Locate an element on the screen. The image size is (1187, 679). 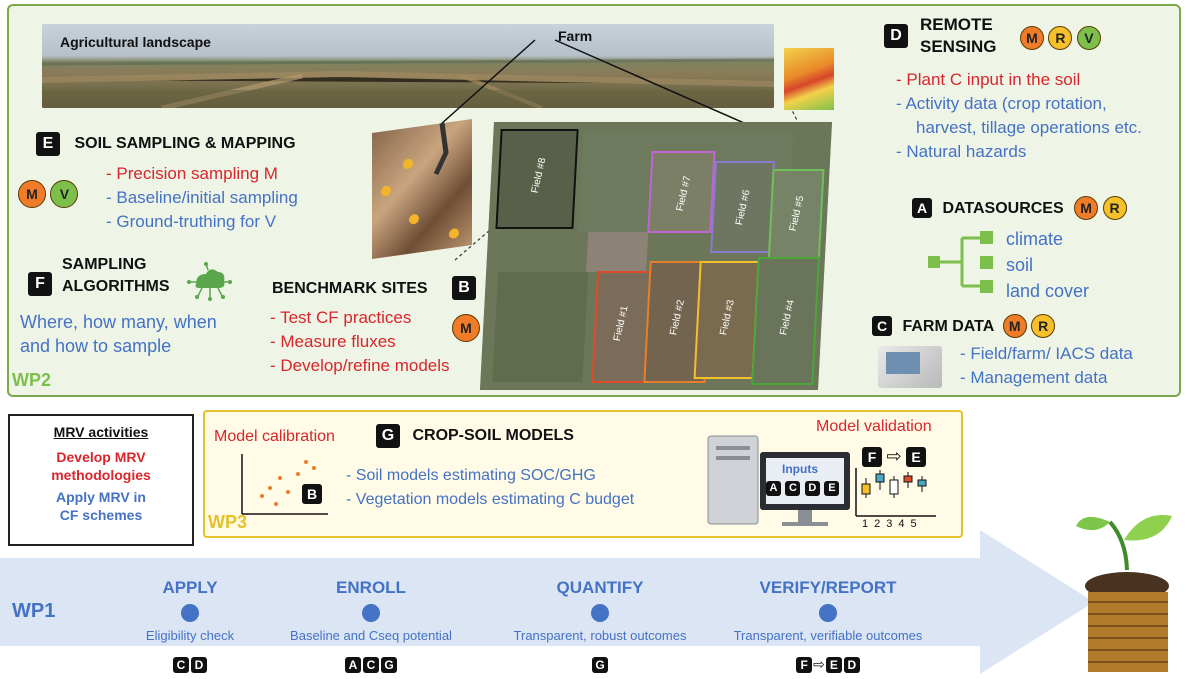
datasources-header: A DATASOURCES M R is located at coordinates (1019, 208).